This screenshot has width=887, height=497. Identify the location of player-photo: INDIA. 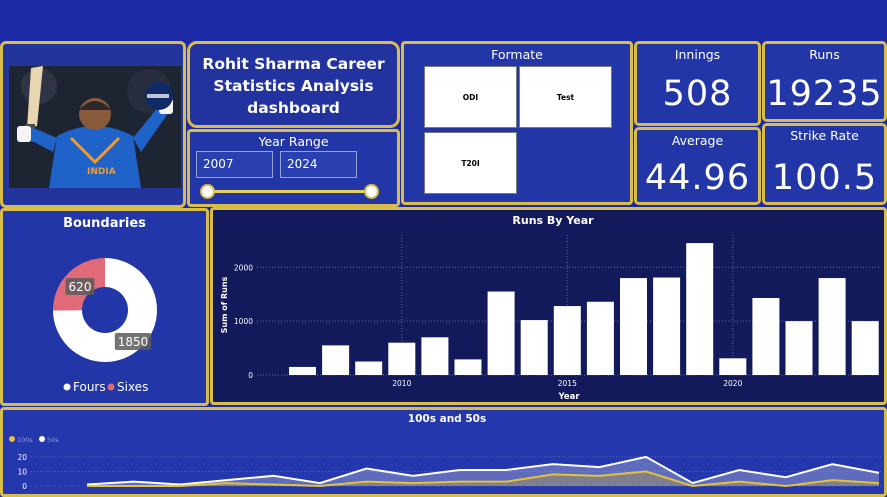
(95, 127).